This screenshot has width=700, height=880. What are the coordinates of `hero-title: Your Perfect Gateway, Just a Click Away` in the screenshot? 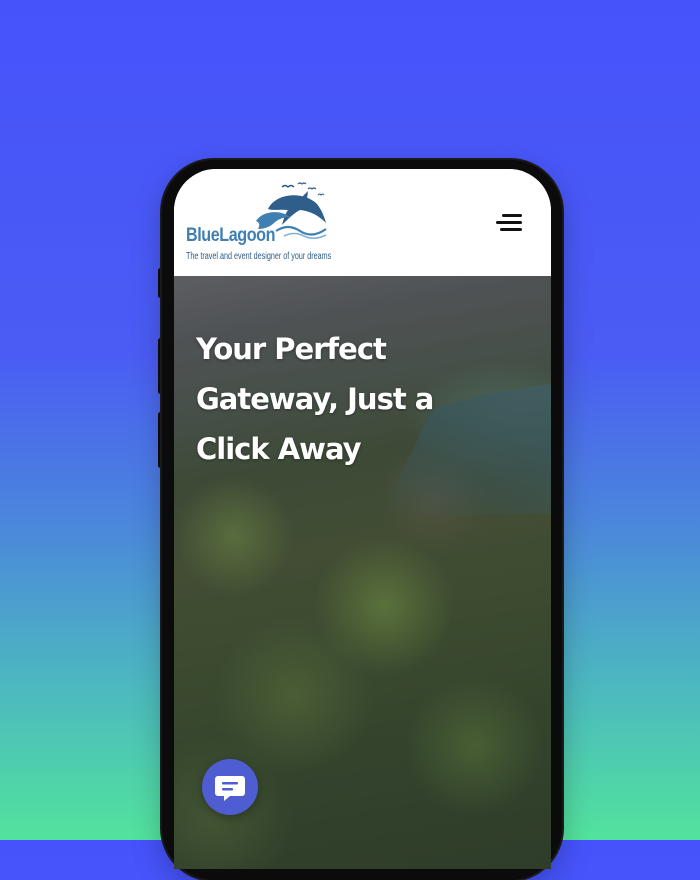 It's located at (315, 399).